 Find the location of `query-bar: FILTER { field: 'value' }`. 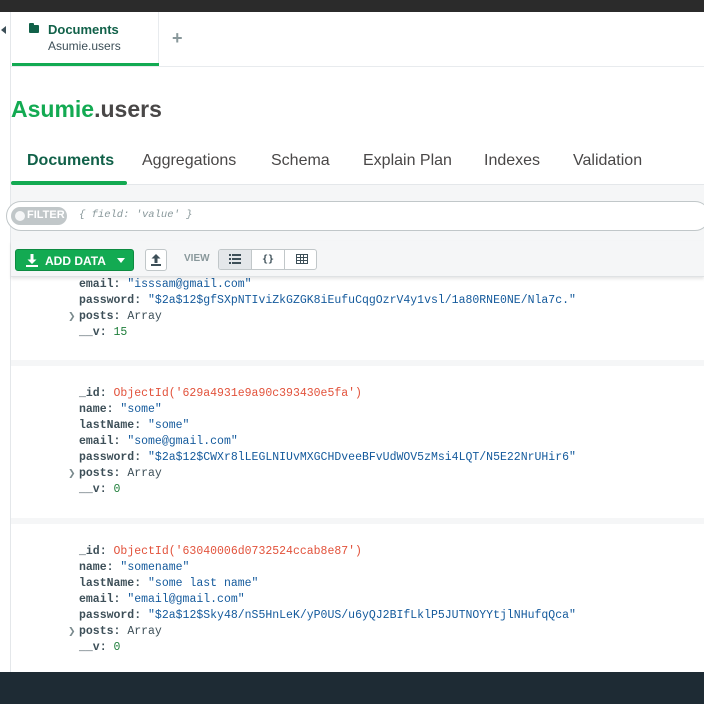

query-bar: FILTER { field: 'value' } is located at coordinates (355, 213).